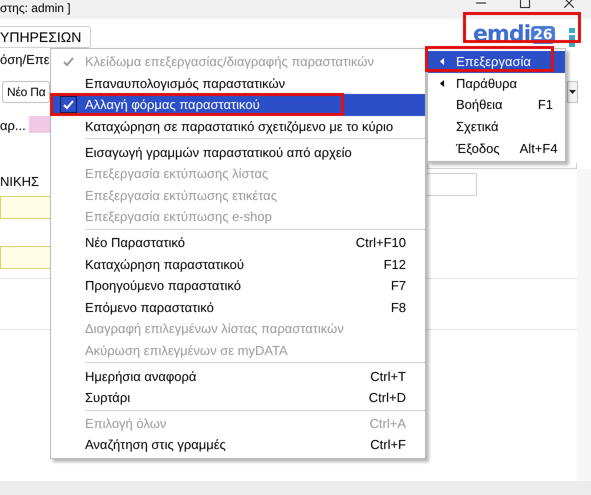  Describe the element at coordinates (387, 398) in the screenshot. I see `shortcut-label: Ctrl+D` at that location.